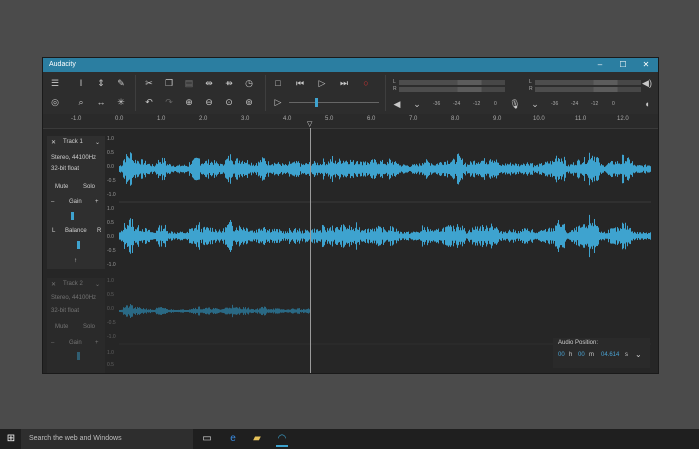 The image size is (699, 449). Describe the element at coordinates (310, 250) in the screenshot. I see `playhead-line` at that location.